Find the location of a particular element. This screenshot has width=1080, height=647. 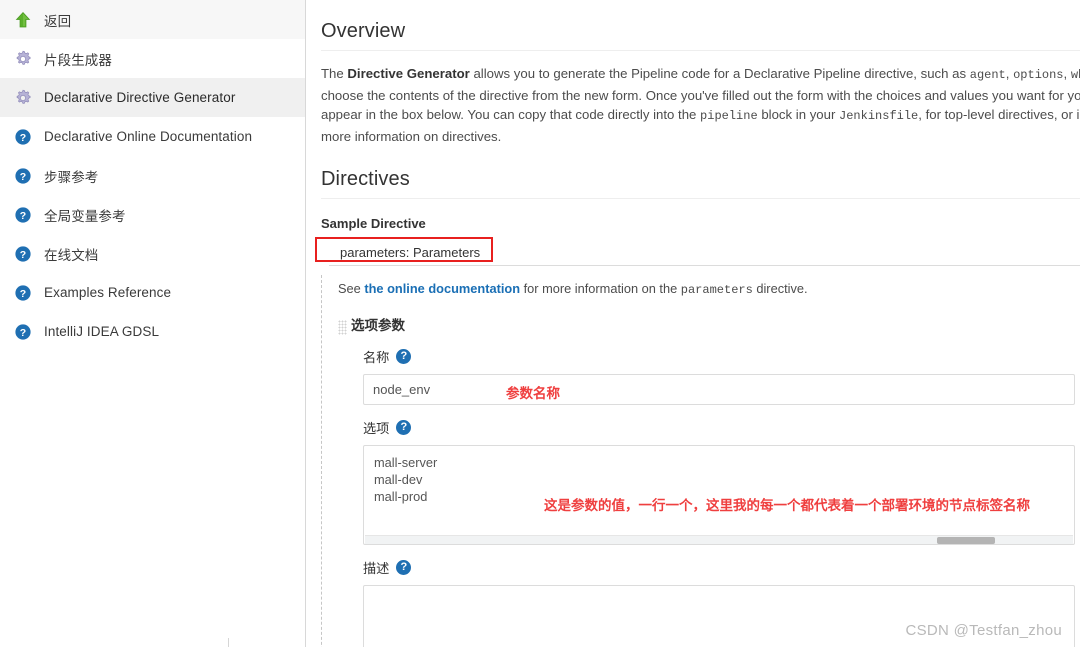

sidebar-item-declarative-online-documentation: ? Declarative Online Documentation is located at coordinates (152, 136).